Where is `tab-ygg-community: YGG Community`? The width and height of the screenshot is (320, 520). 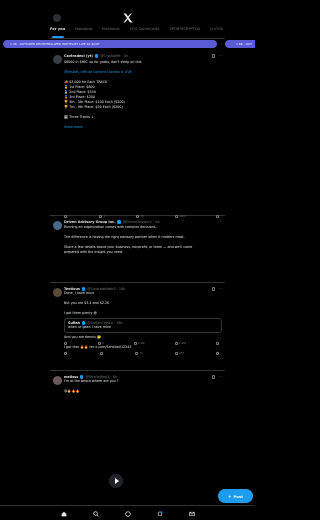
tab-ygg-community: YGG Community is located at coordinates (145, 31).